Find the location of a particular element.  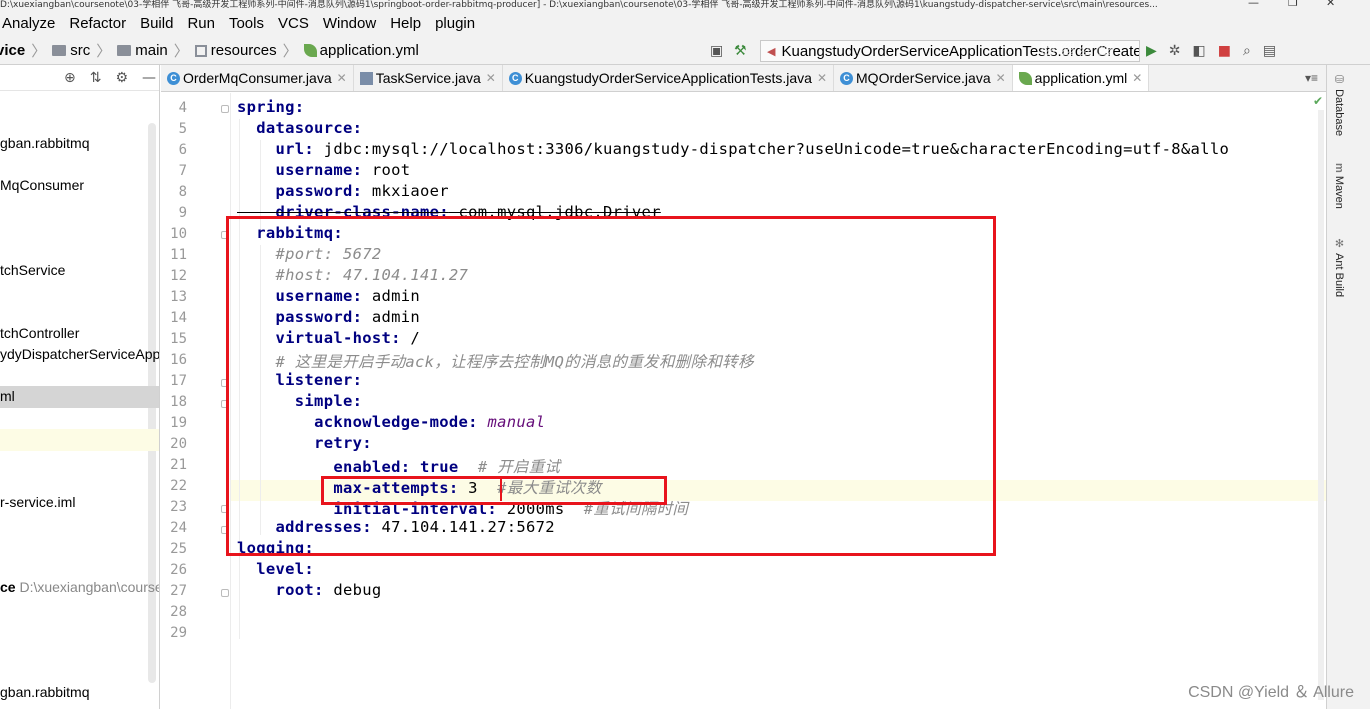

line-number: 7 is located at coordinates (182, 171).